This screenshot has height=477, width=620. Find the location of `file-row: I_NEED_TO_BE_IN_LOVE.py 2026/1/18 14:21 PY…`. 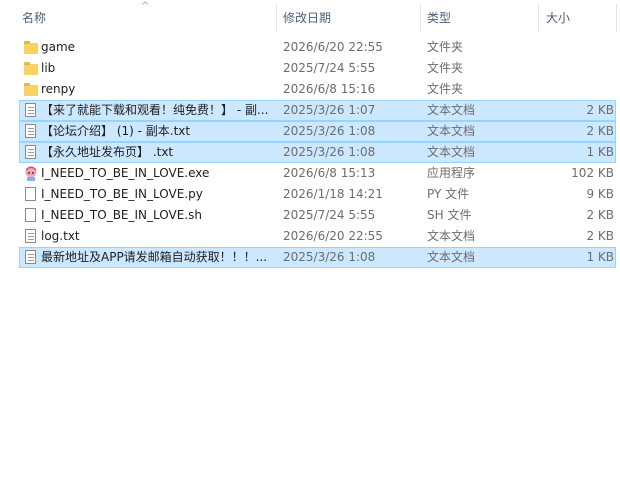

file-row: I_NEED_TO_BE_IN_LOVE.py 2026/1/18 14:21 PY… is located at coordinates (317, 194).